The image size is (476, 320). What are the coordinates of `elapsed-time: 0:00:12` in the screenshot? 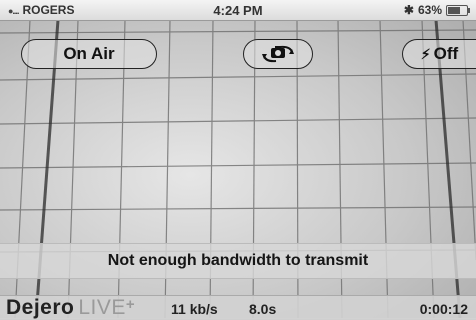 It's located at (443, 309).